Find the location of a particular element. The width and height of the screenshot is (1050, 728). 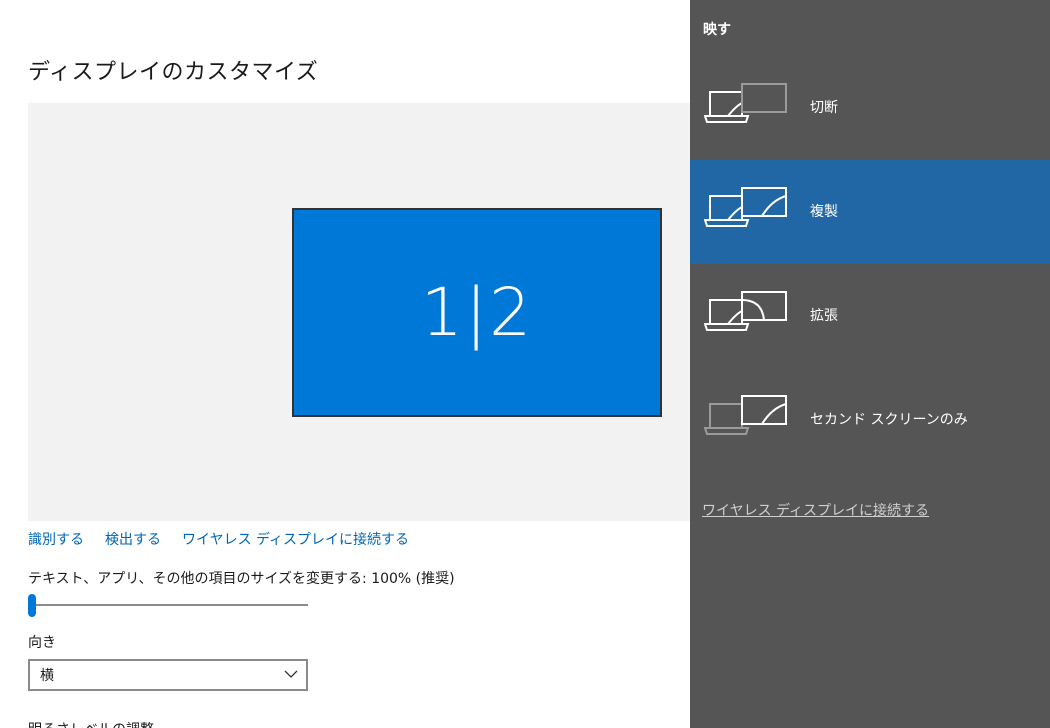

pc-screen-only-icon is located at coordinates (745, 103).